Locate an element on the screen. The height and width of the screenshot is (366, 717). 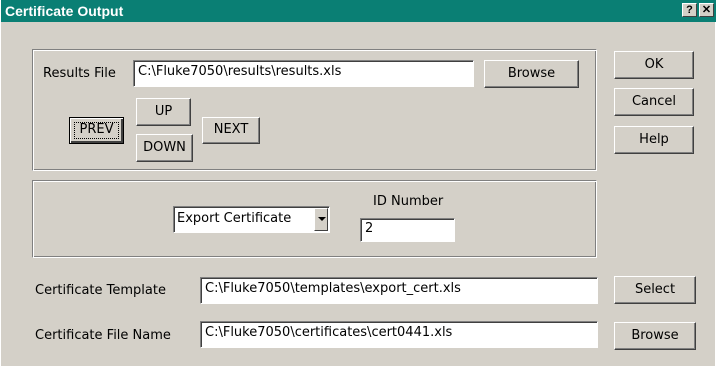
prev-button: PREV is located at coordinates (96, 130).